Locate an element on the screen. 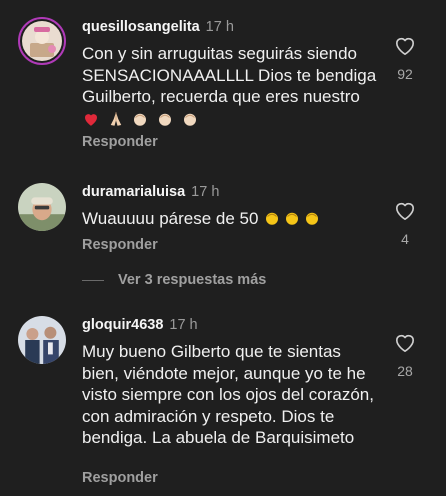 The image size is (446, 496). view-more-replies: Ver 3 respuestas más is located at coordinates (174, 280).